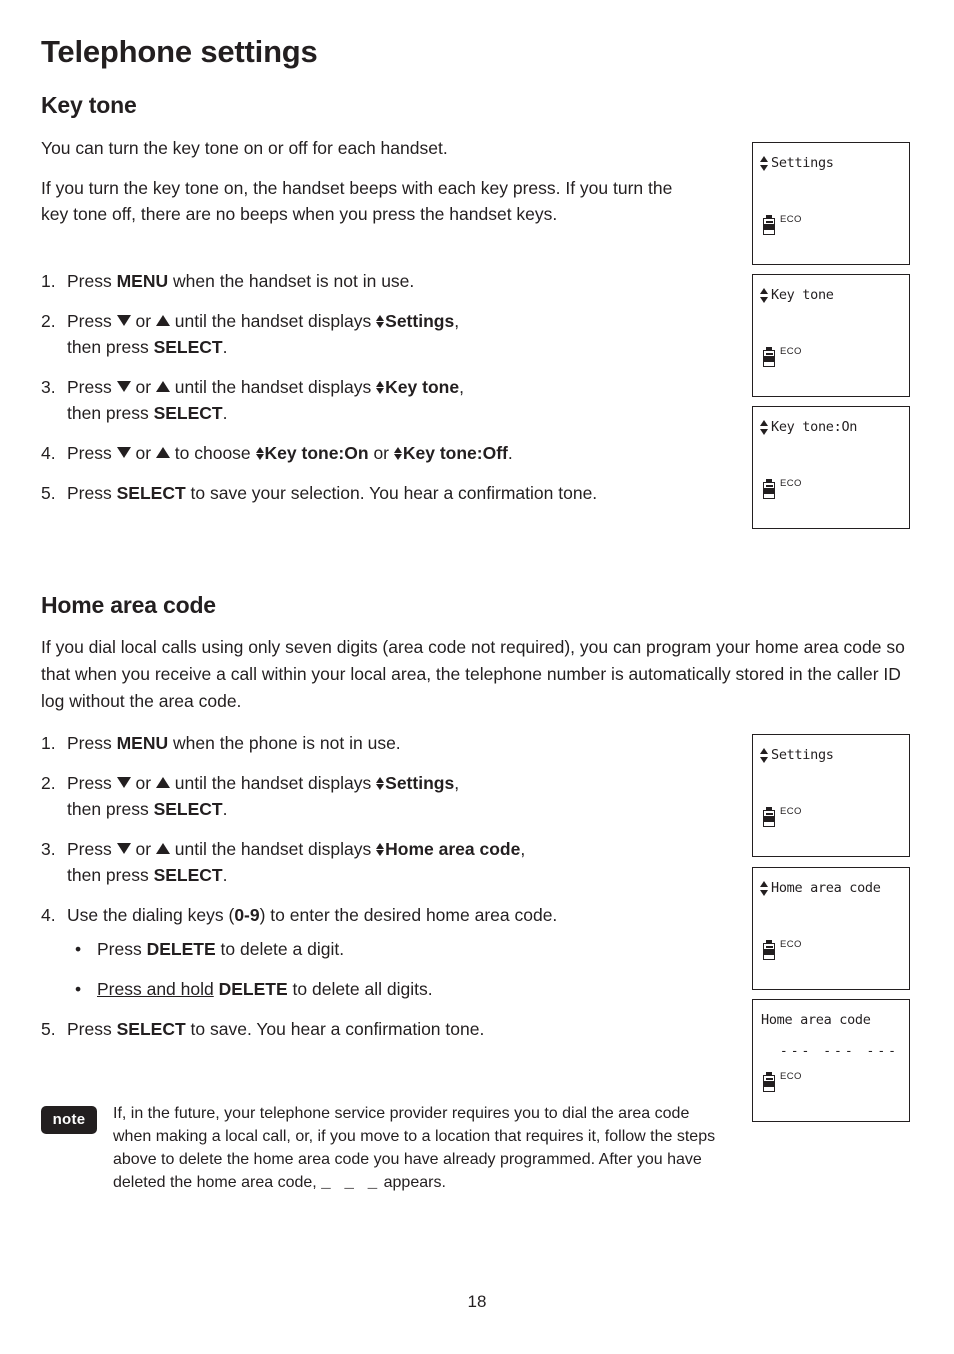 Image resolution: width=954 pixels, height=1354 pixels. What do you see at coordinates (142, 281) in the screenshot?
I see `step-key-label: MENU` at bounding box center [142, 281].